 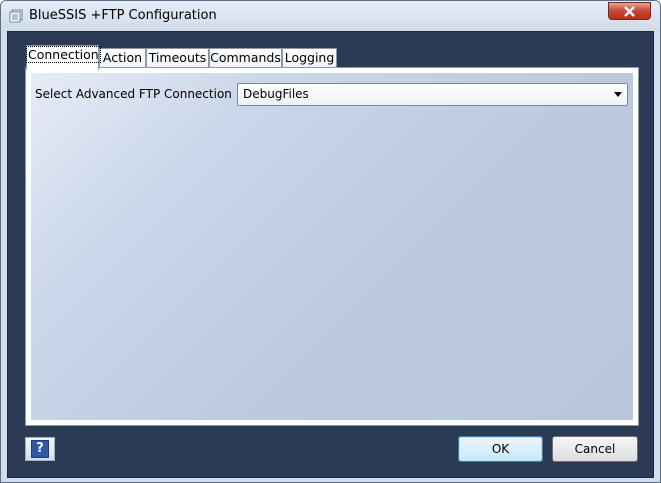 I want to click on chevron-down-icon, so click(x=618, y=94).